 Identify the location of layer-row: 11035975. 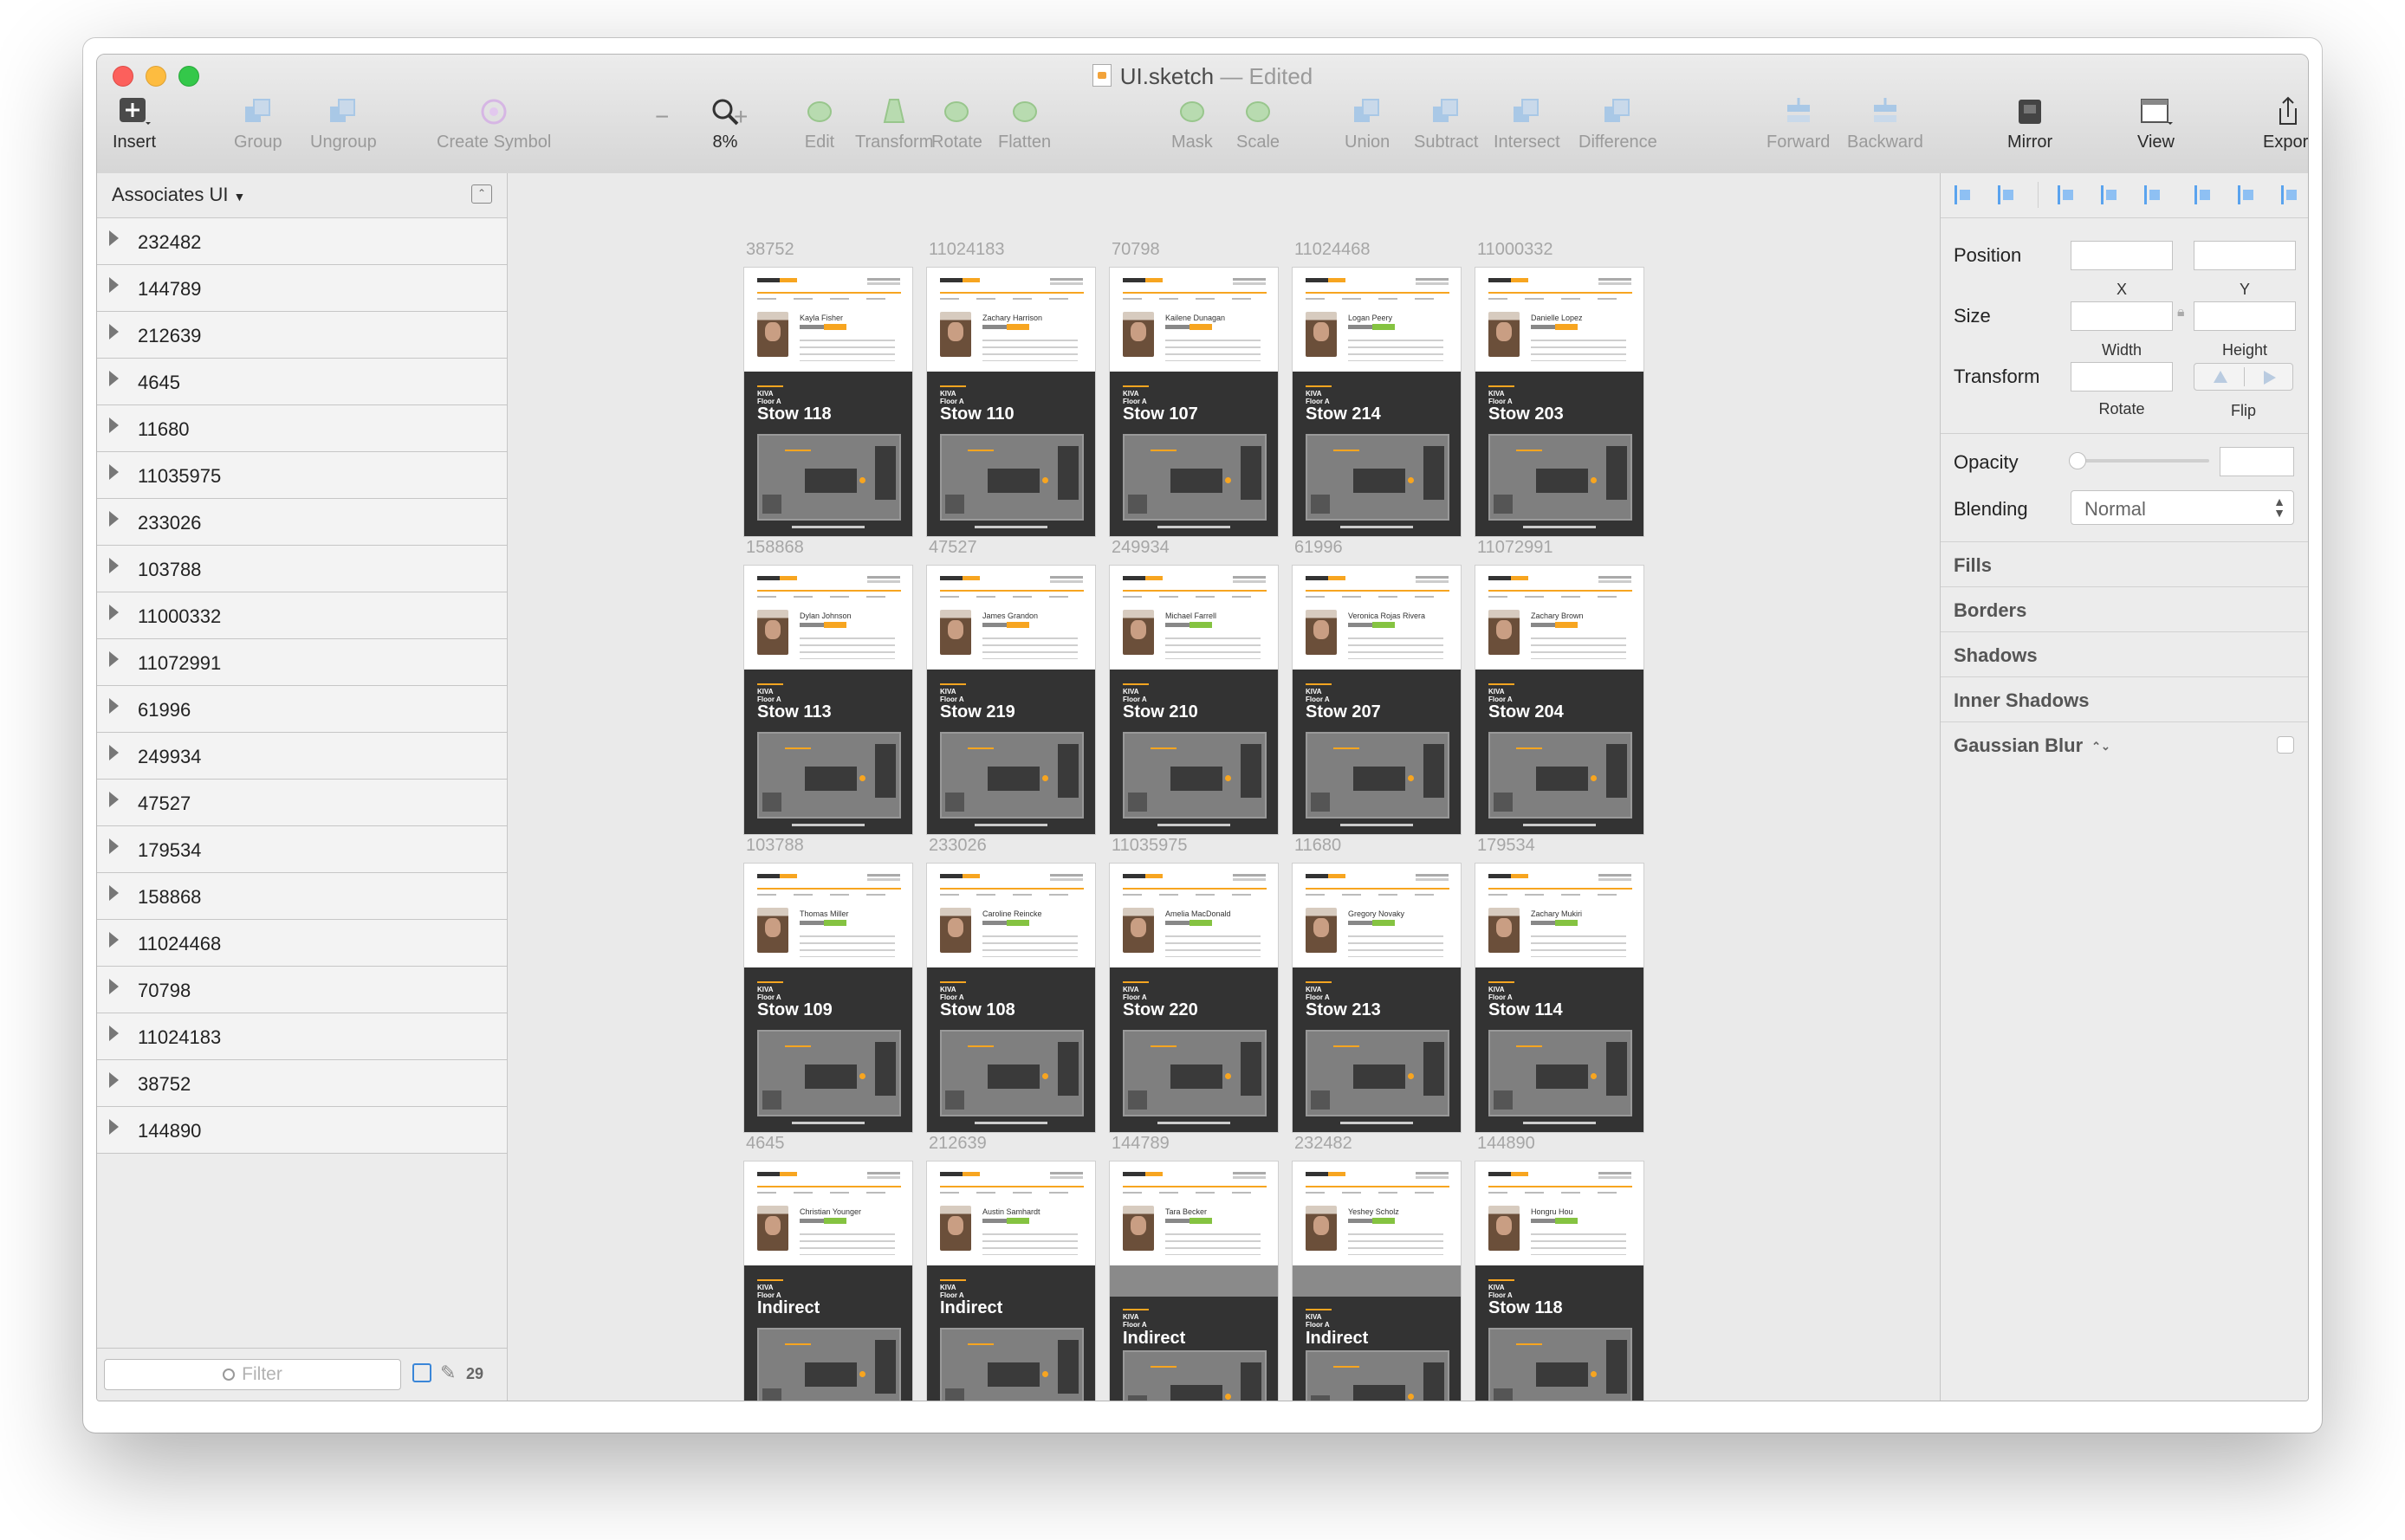
(302, 475).